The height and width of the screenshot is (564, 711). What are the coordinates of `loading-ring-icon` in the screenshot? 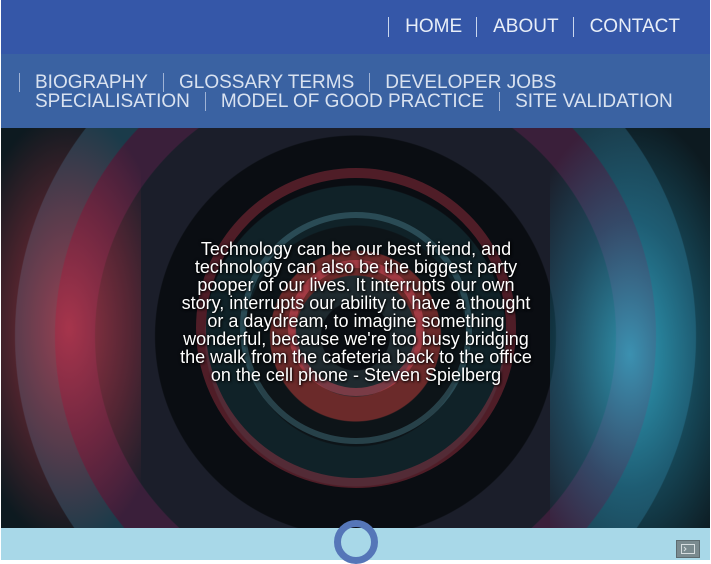 It's located at (356, 542).